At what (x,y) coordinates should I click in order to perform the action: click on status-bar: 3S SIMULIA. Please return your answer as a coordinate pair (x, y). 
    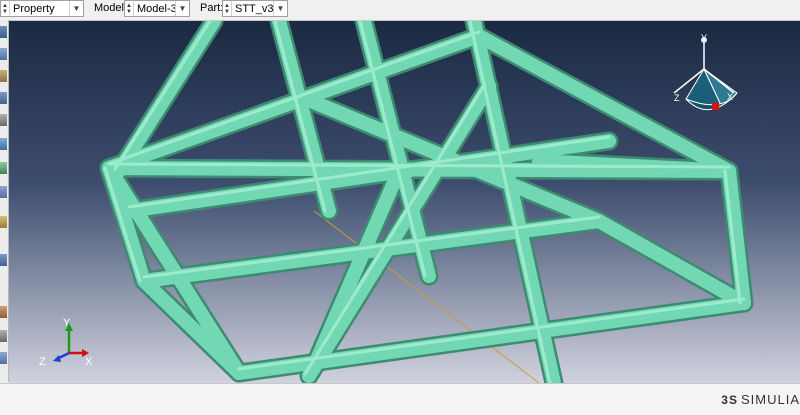
    Looking at the image, I should click on (400, 399).